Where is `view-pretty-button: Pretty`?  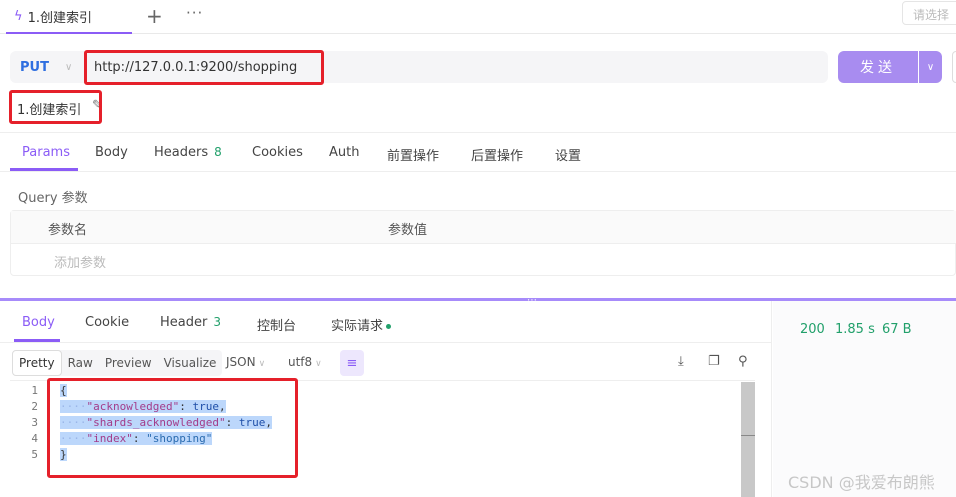
view-pretty-button: Pretty is located at coordinates (37, 363).